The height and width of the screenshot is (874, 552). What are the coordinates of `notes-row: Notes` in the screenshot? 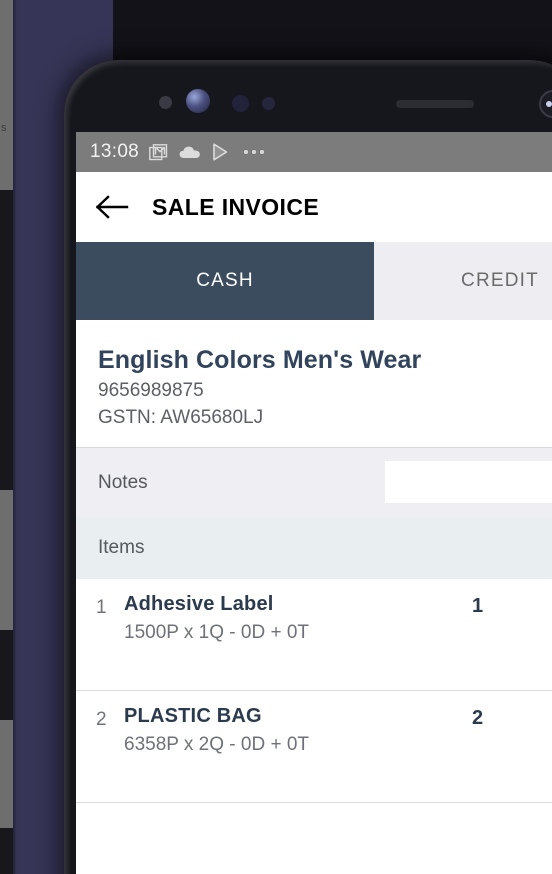 It's located at (314, 482).